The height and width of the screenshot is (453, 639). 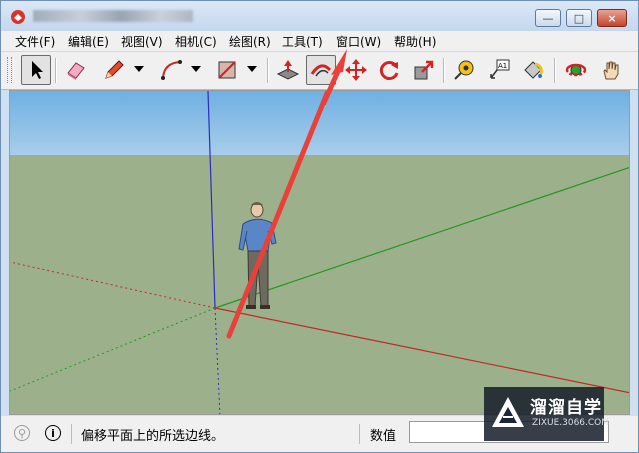 I want to click on eraser-tool-button, so click(x=76, y=70).